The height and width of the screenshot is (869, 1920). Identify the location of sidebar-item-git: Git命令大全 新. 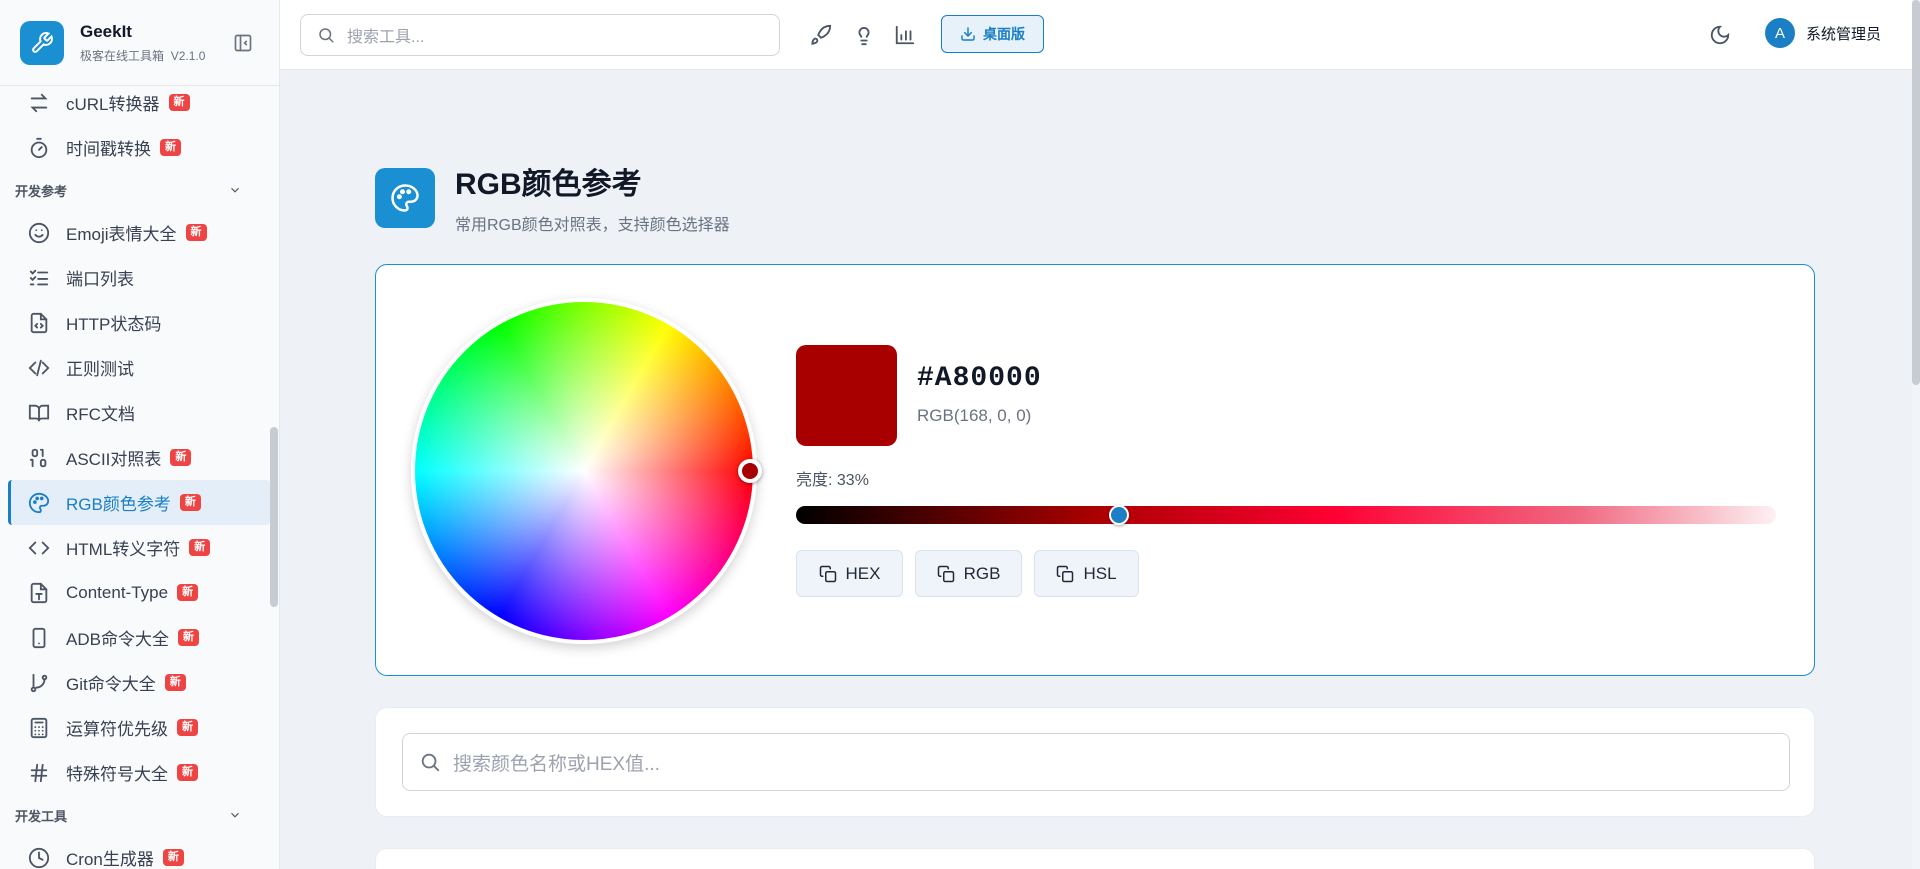
(135, 682).